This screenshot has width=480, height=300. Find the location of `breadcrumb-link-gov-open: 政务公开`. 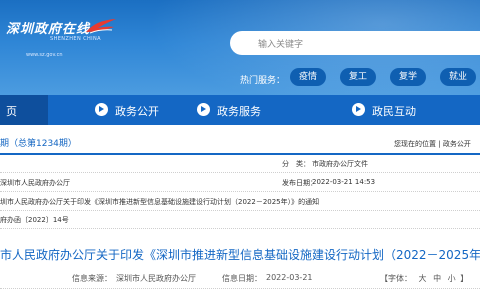

breadcrumb-link-gov-open: 政务公开 is located at coordinates (457, 144).